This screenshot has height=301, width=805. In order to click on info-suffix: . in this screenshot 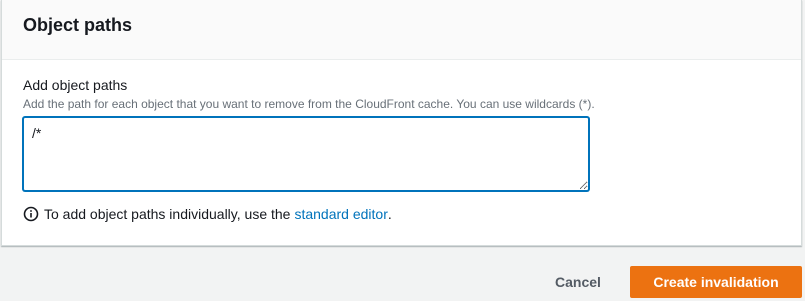, I will do `click(389, 214)`.